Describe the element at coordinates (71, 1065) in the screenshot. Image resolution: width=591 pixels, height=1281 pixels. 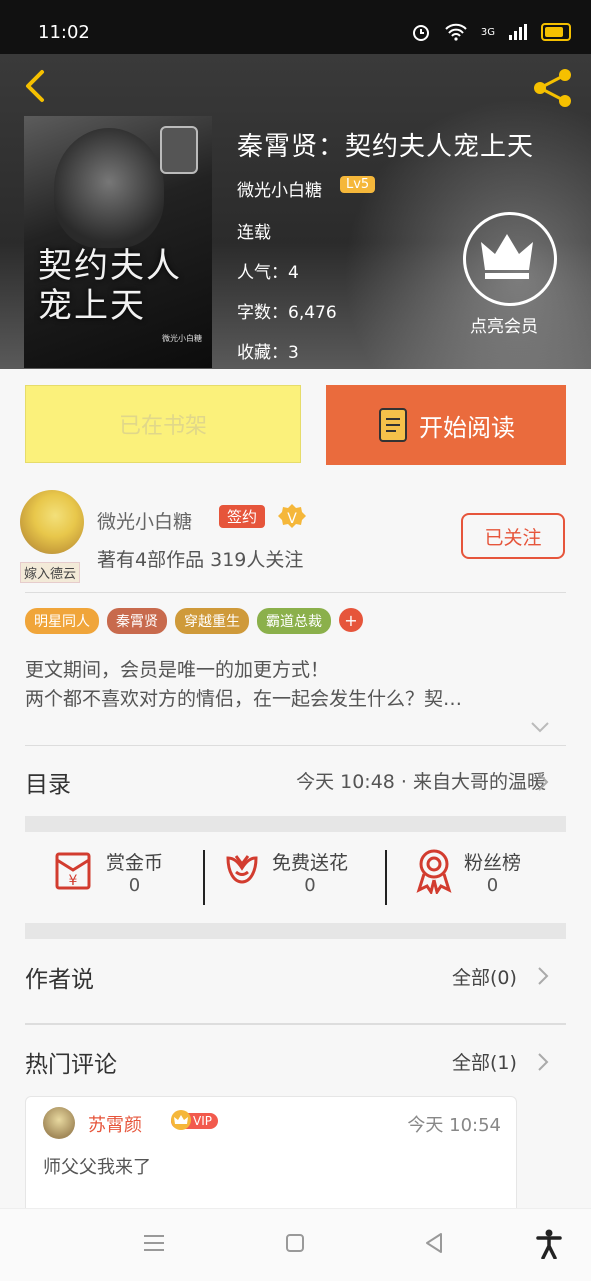
I see `hot-comments-title: 热门评论` at that location.